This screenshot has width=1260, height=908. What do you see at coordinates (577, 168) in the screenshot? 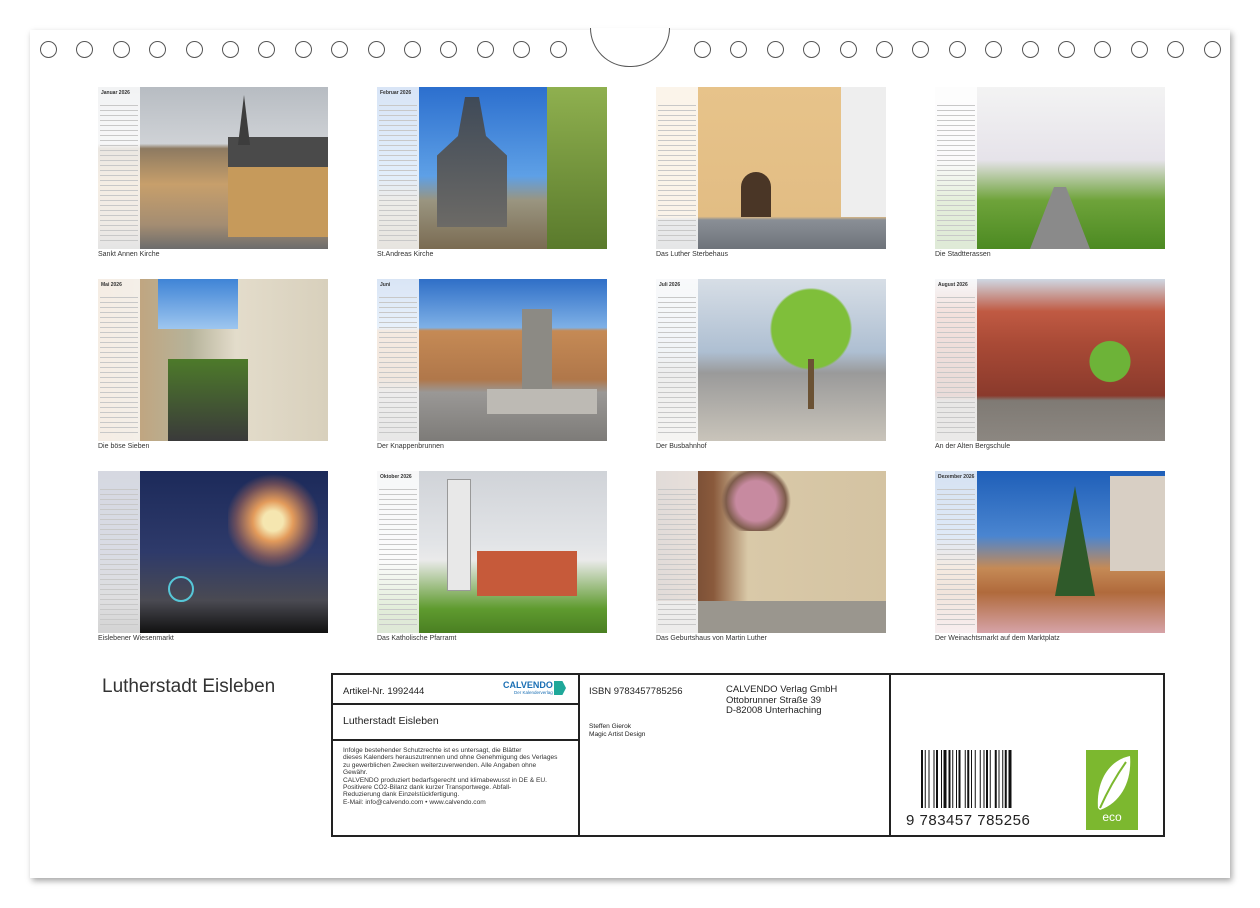
I see `tree-photo` at bounding box center [577, 168].